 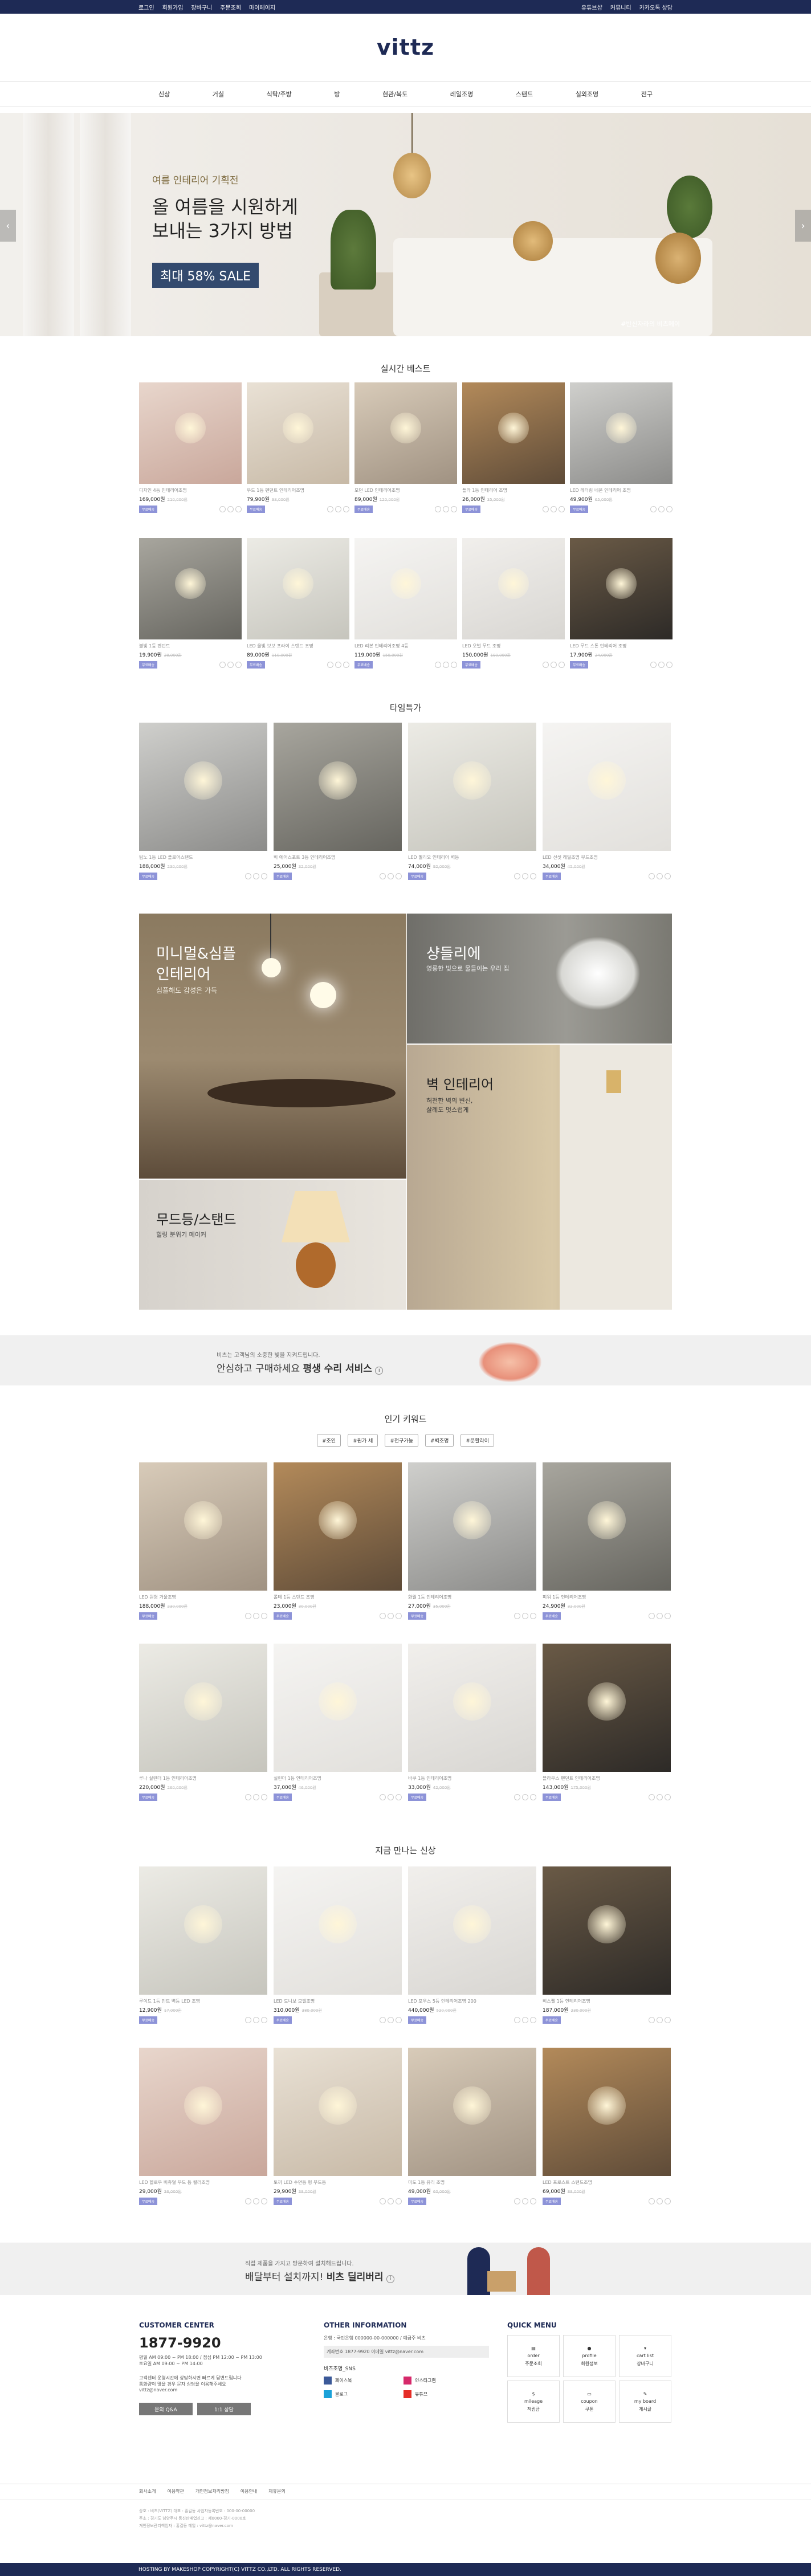 I want to click on product-card: 플라 1등 인테리어 조명 26,000원 35,000원 무료배송, so click(x=514, y=447).